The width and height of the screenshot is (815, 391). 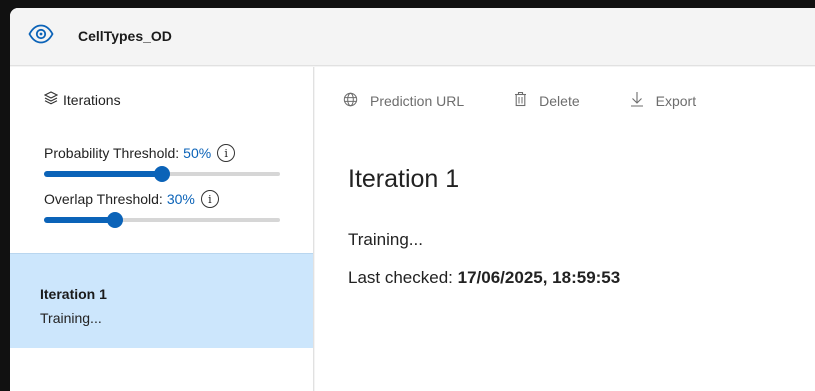 What do you see at coordinates (676, 100) in the screenshot?
I see `export-label: Export` at bounding box center [676, 100].